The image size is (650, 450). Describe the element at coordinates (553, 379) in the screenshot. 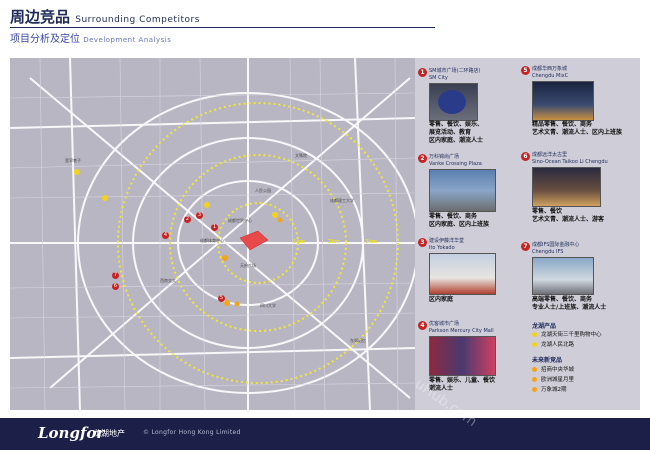

I see `legend-item: 欧洲城星月里` at that location.